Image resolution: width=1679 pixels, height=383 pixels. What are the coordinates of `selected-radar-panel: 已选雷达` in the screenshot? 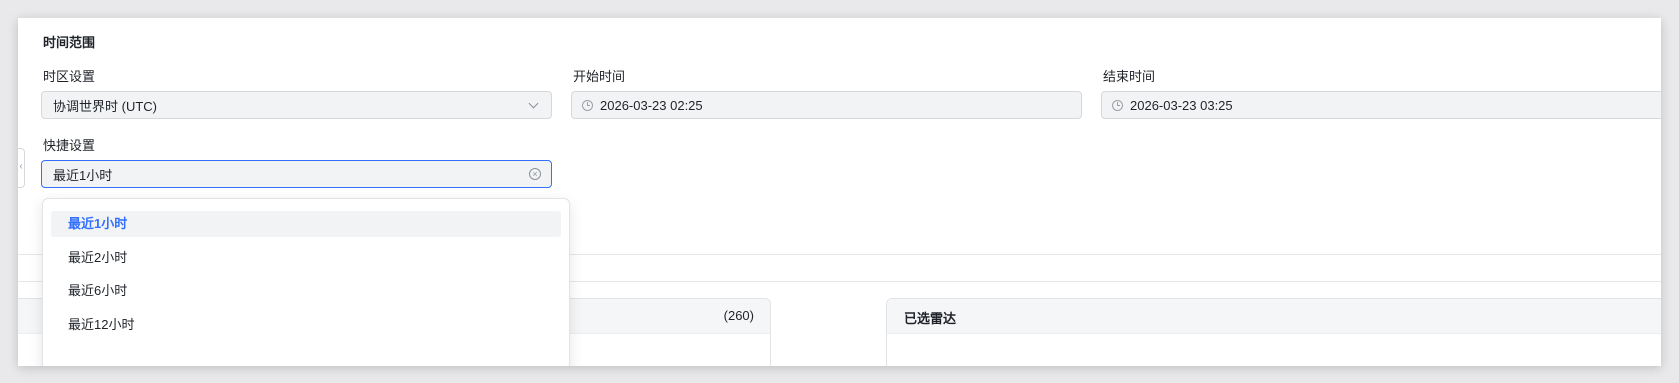 It's located at (1273, 332).